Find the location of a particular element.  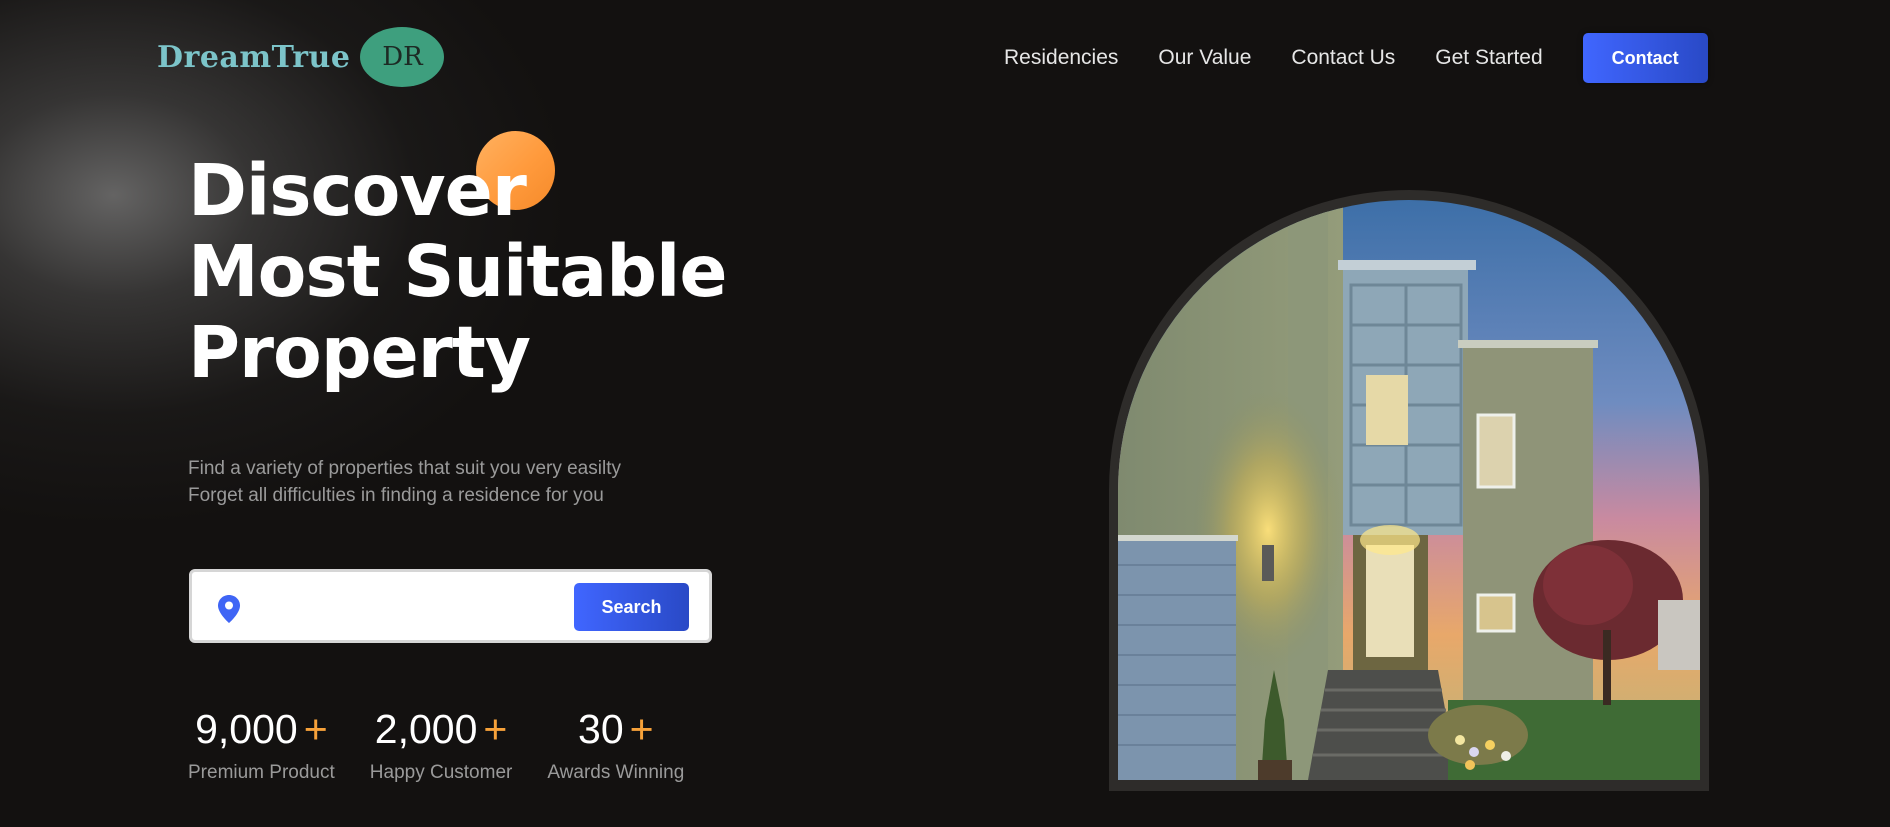

stat-number: 2,000 + is located at coordinates (441, 729).